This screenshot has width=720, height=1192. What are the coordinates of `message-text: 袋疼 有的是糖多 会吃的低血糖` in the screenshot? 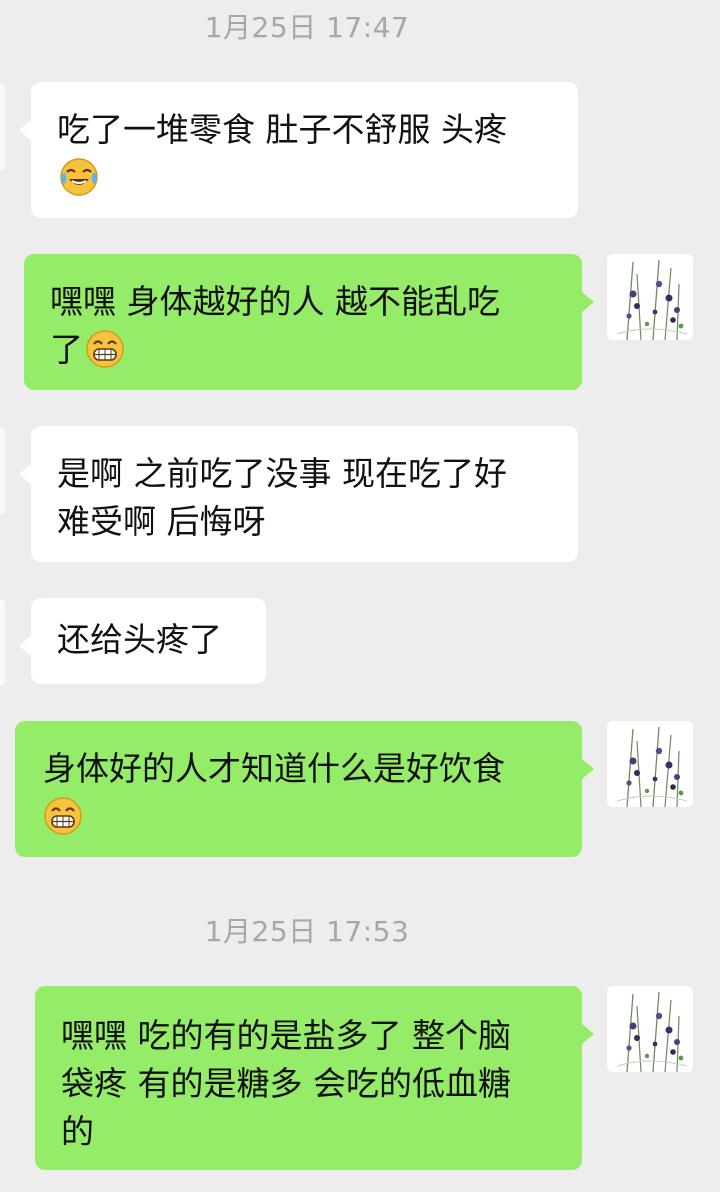 It's located at (286, 1083).